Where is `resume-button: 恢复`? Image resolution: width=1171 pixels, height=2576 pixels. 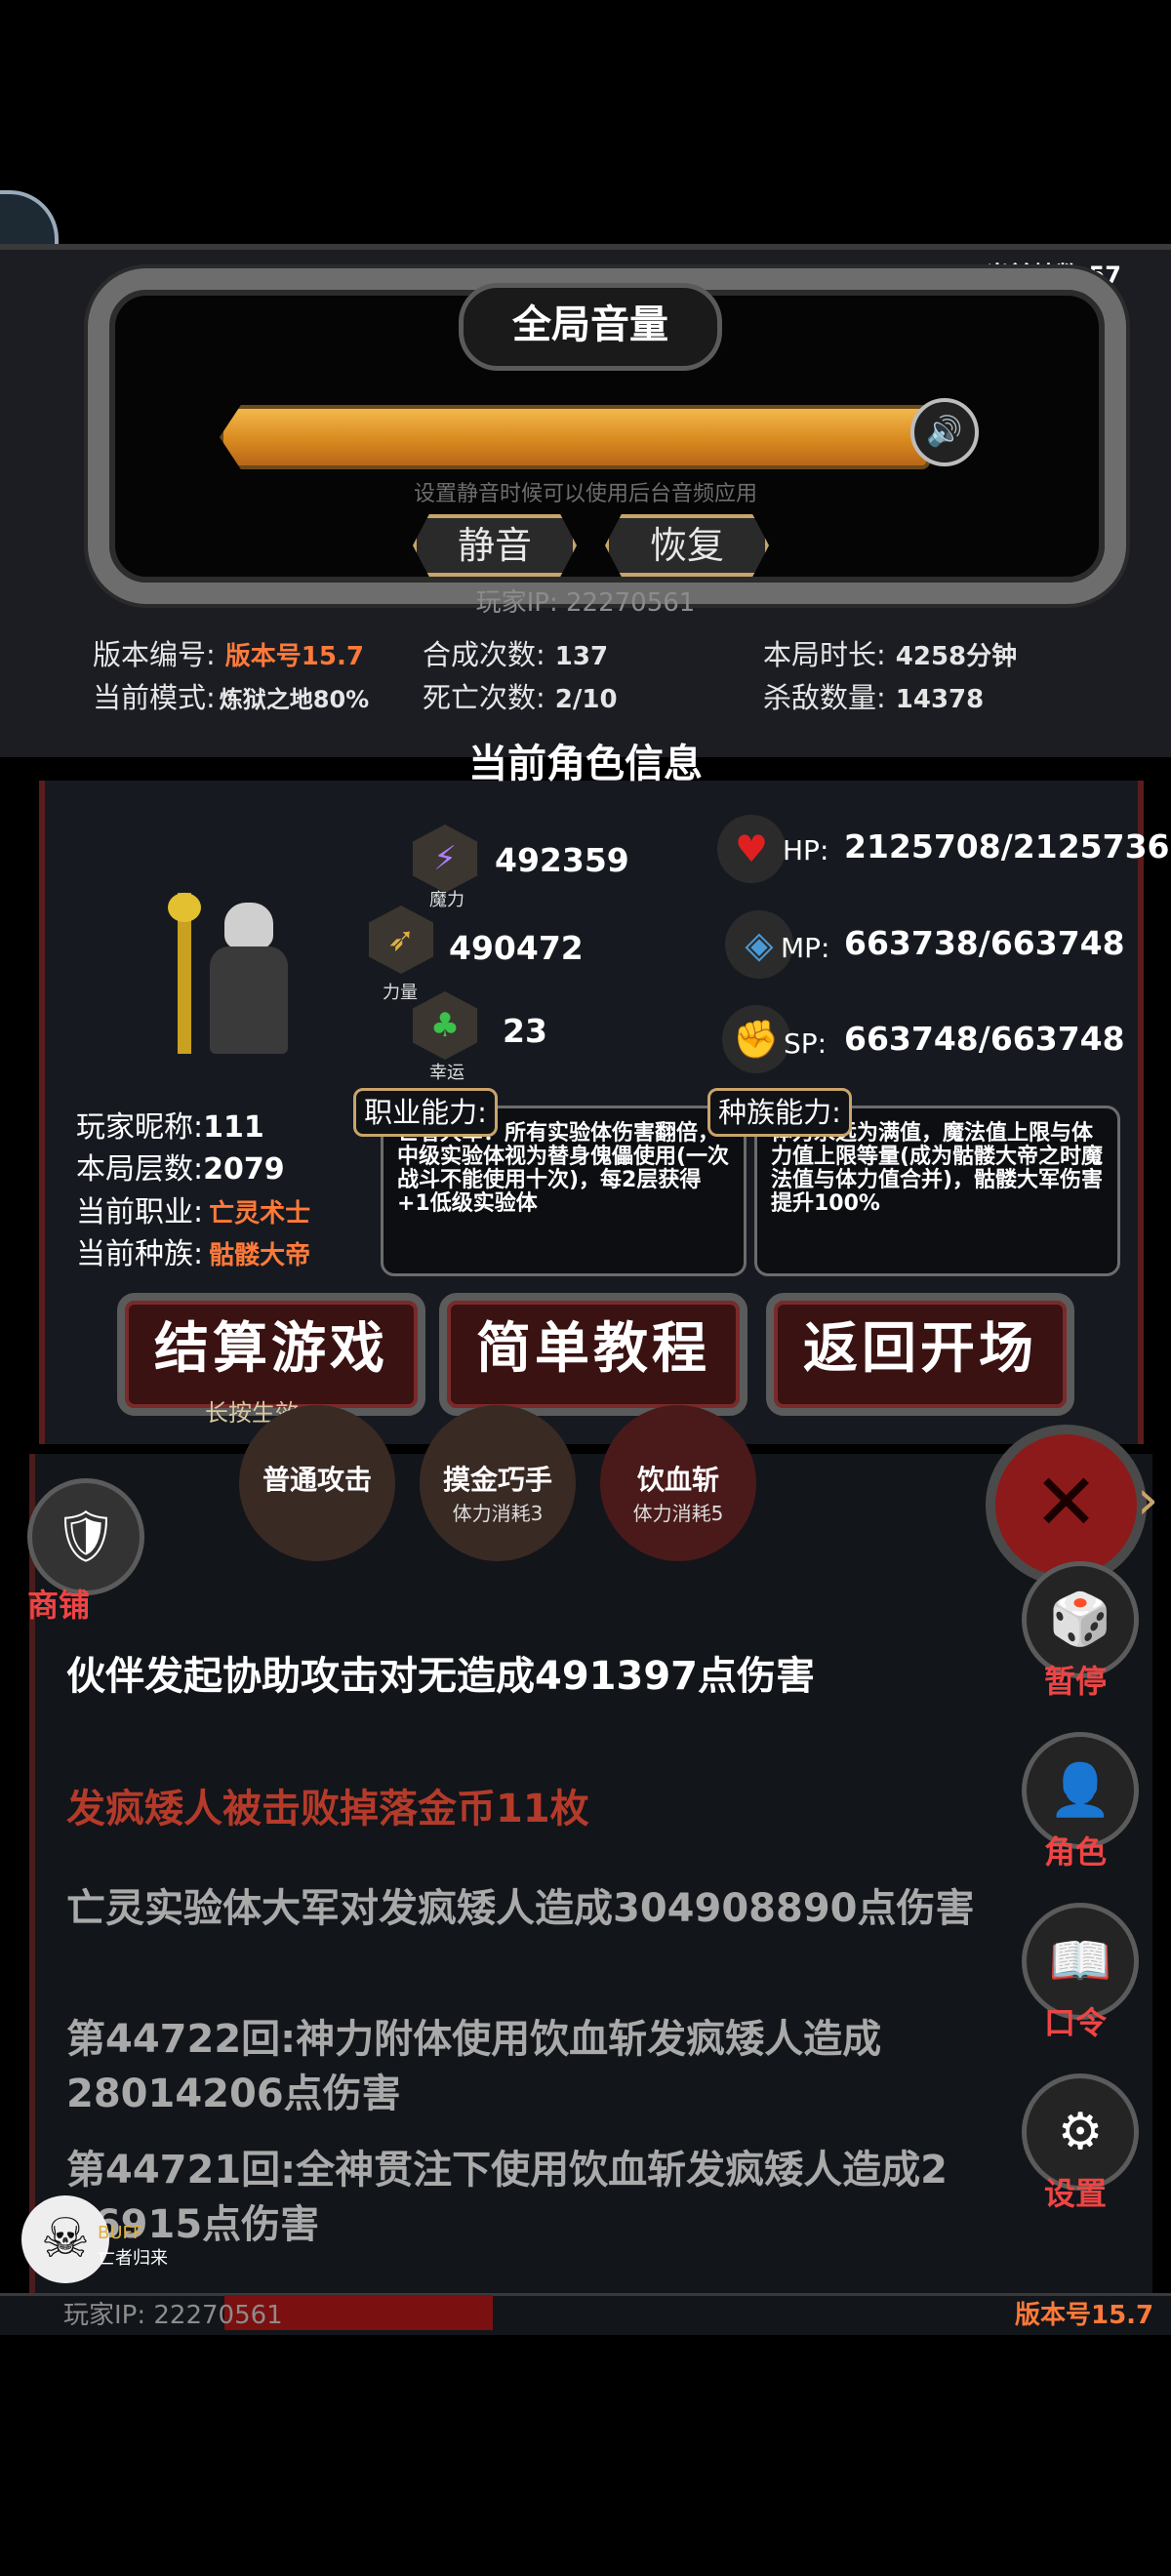
resume-button: 恢复 is located at coordinates (687, 545).